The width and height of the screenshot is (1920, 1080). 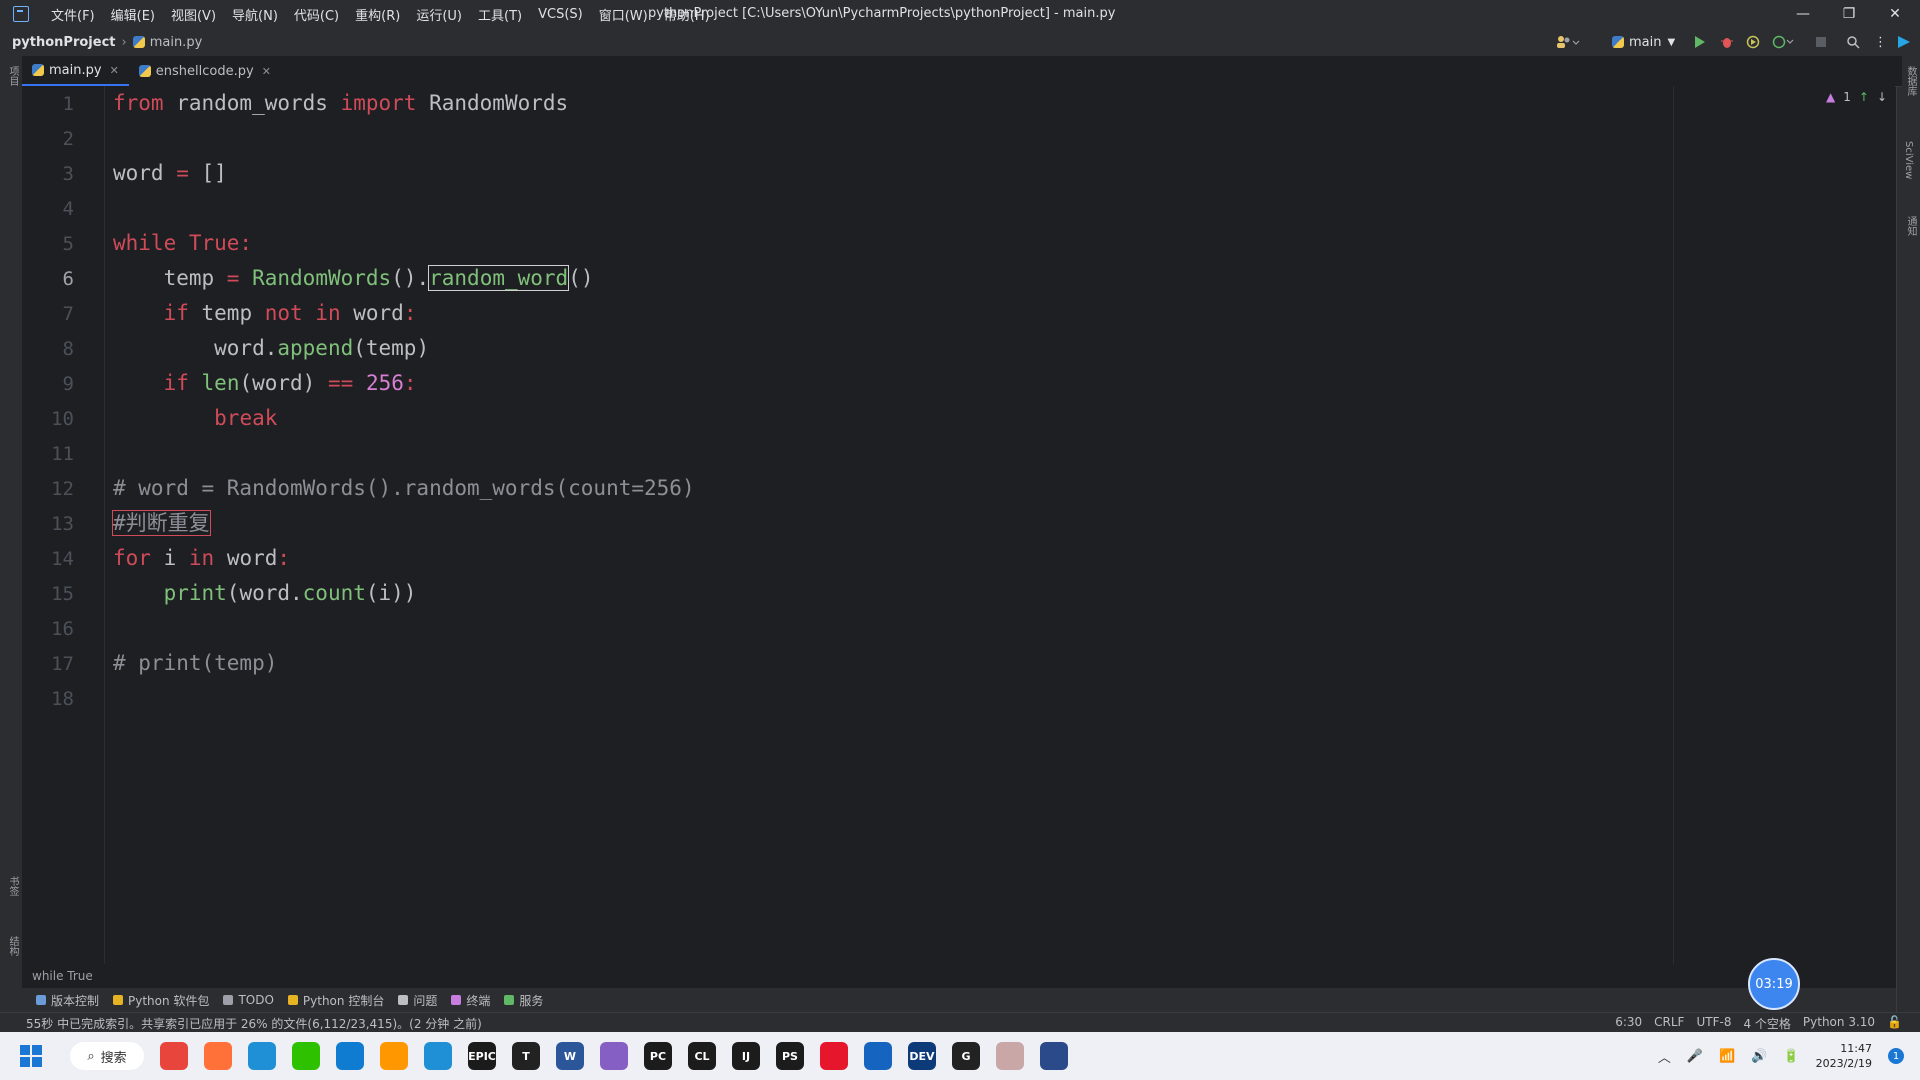 What do you see at coordinates (1664, 1056) in the screenshot?
I see `chevron-up-icon: ︿` at bounding box center [1664, 1056].